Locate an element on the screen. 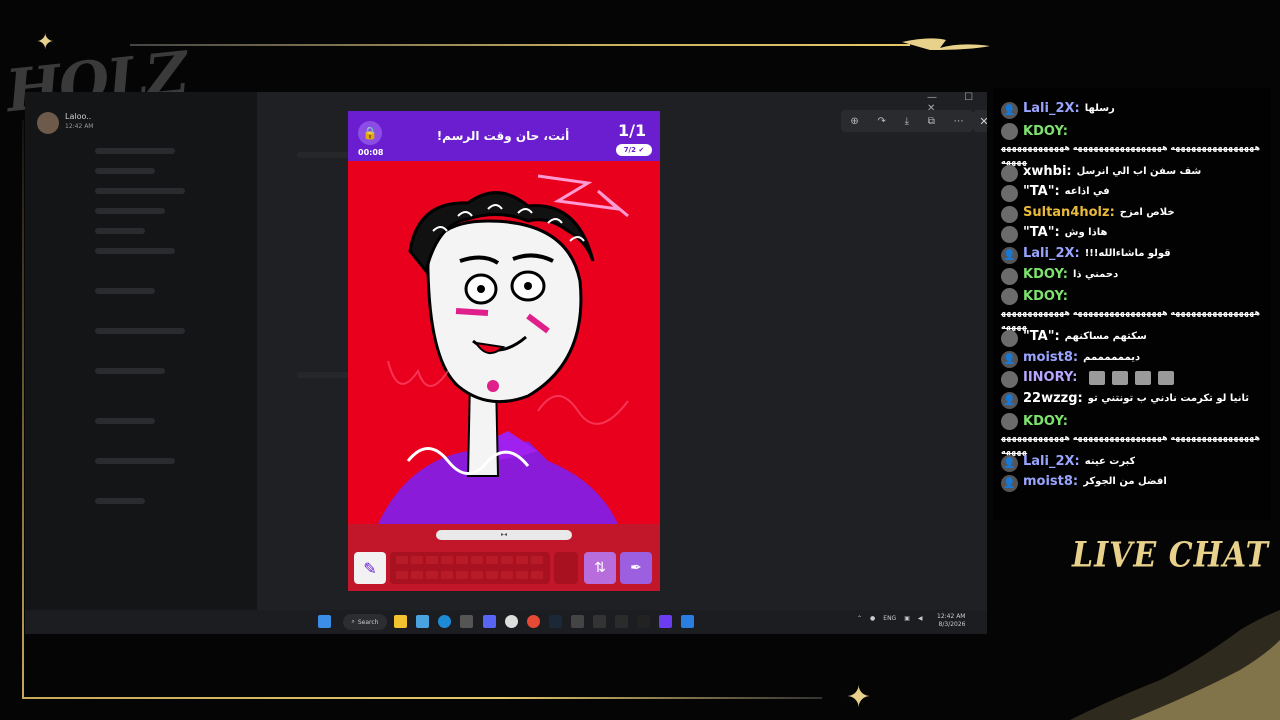  chat-text: في اذاعه is located at coordinates (1087, 192).